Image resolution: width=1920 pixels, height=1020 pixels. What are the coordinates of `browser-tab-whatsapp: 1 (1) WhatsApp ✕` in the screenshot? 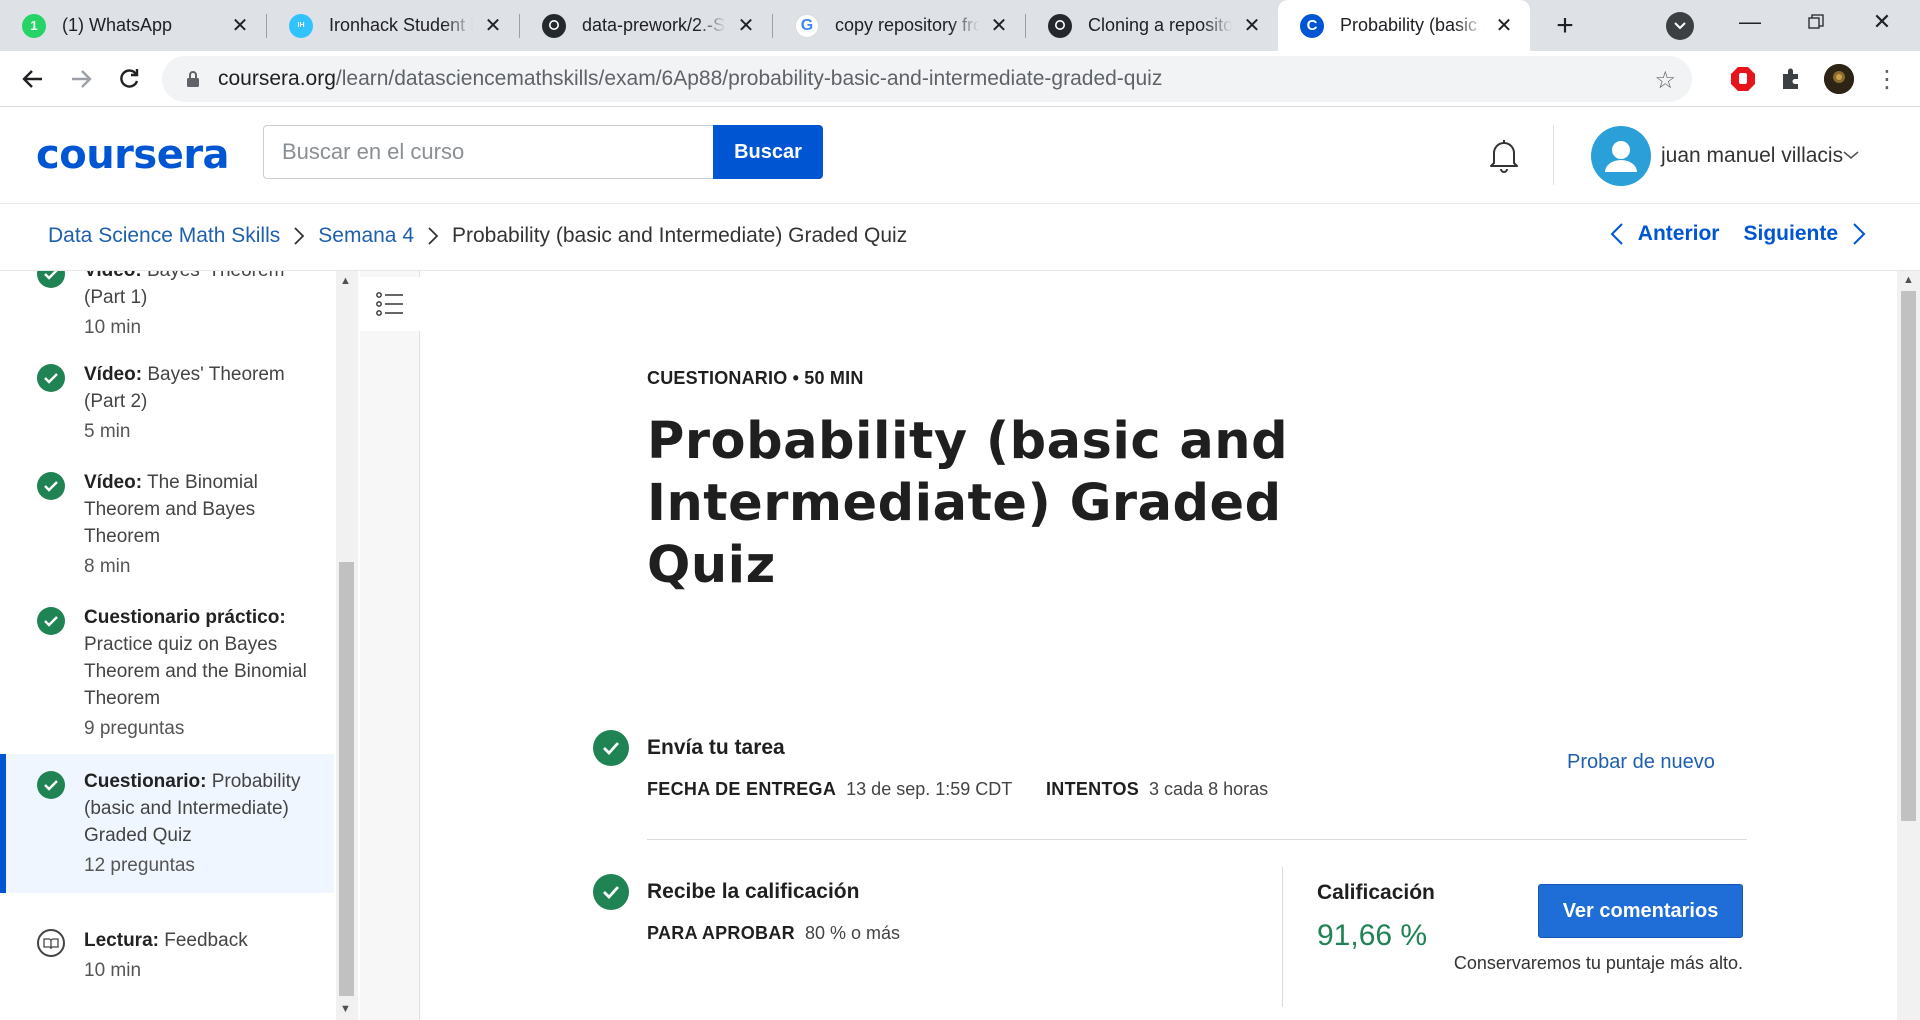 It's located at (133, 25).